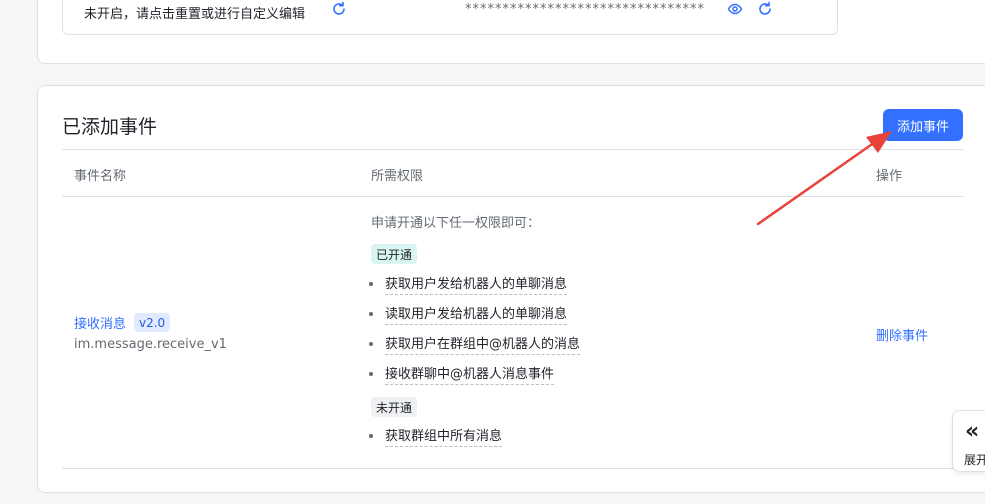 The height and width of the screenshot is (504, 985). Describe the element at coordinates (195, 14) in the screenshot. I see `encrypt-status-hint: 未开启，请点击重置或进行自定义编辑` at that location.